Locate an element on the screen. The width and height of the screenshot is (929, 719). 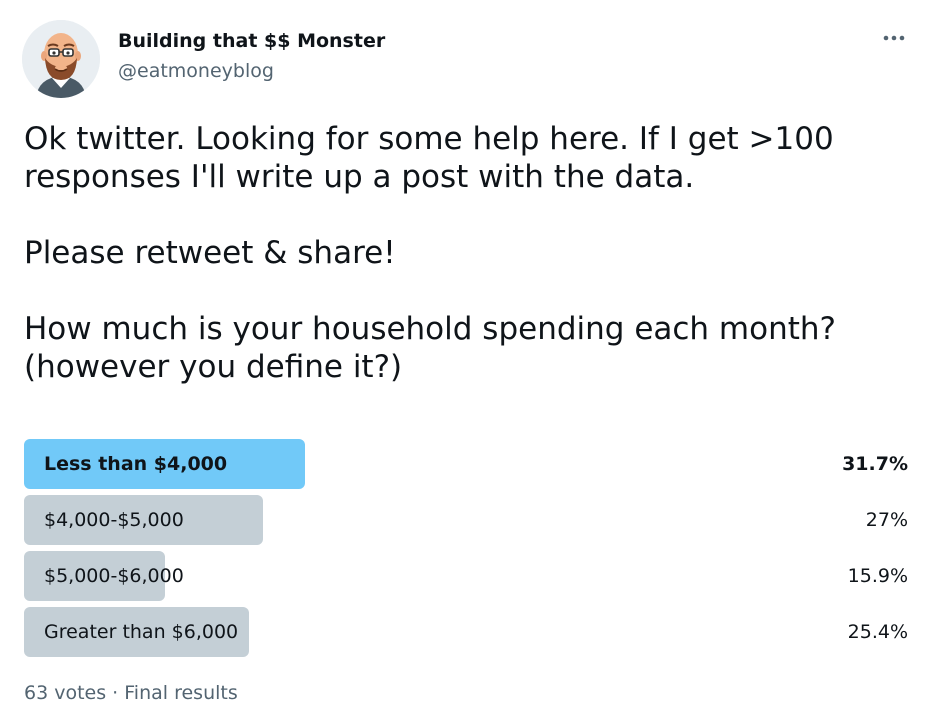
poll-option: $4,000-$5,000 27% is located at coordinates (467, 520).